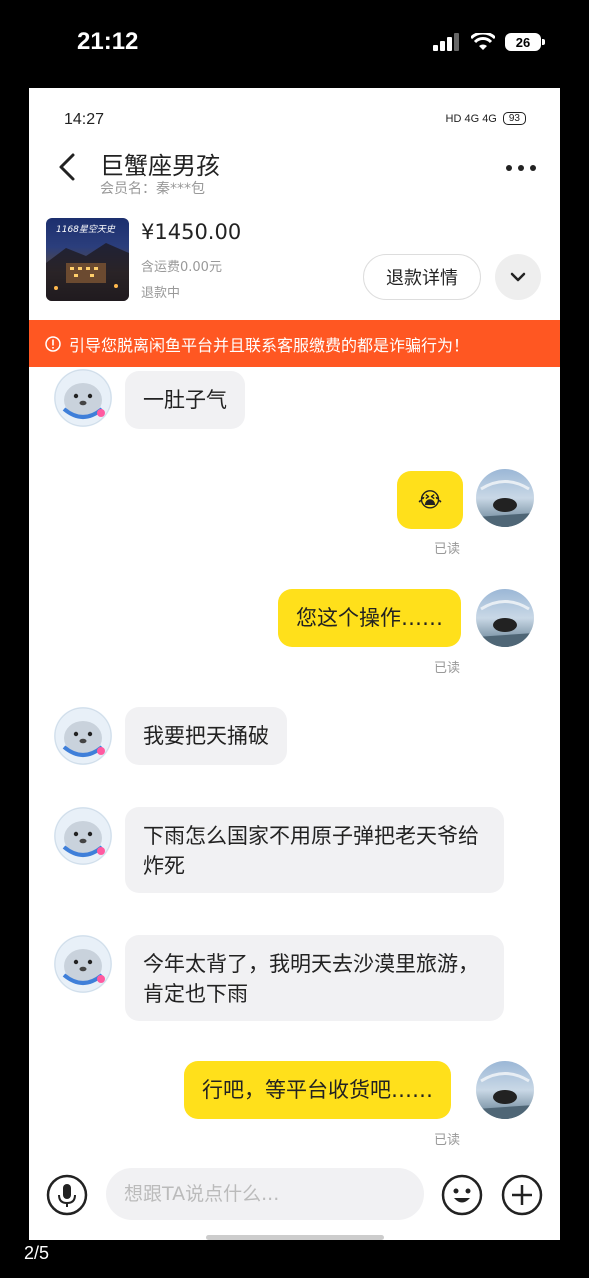  I want to click on chat-header: 巨蟹座男孩 会员名：秦***包, so click(294, 169).